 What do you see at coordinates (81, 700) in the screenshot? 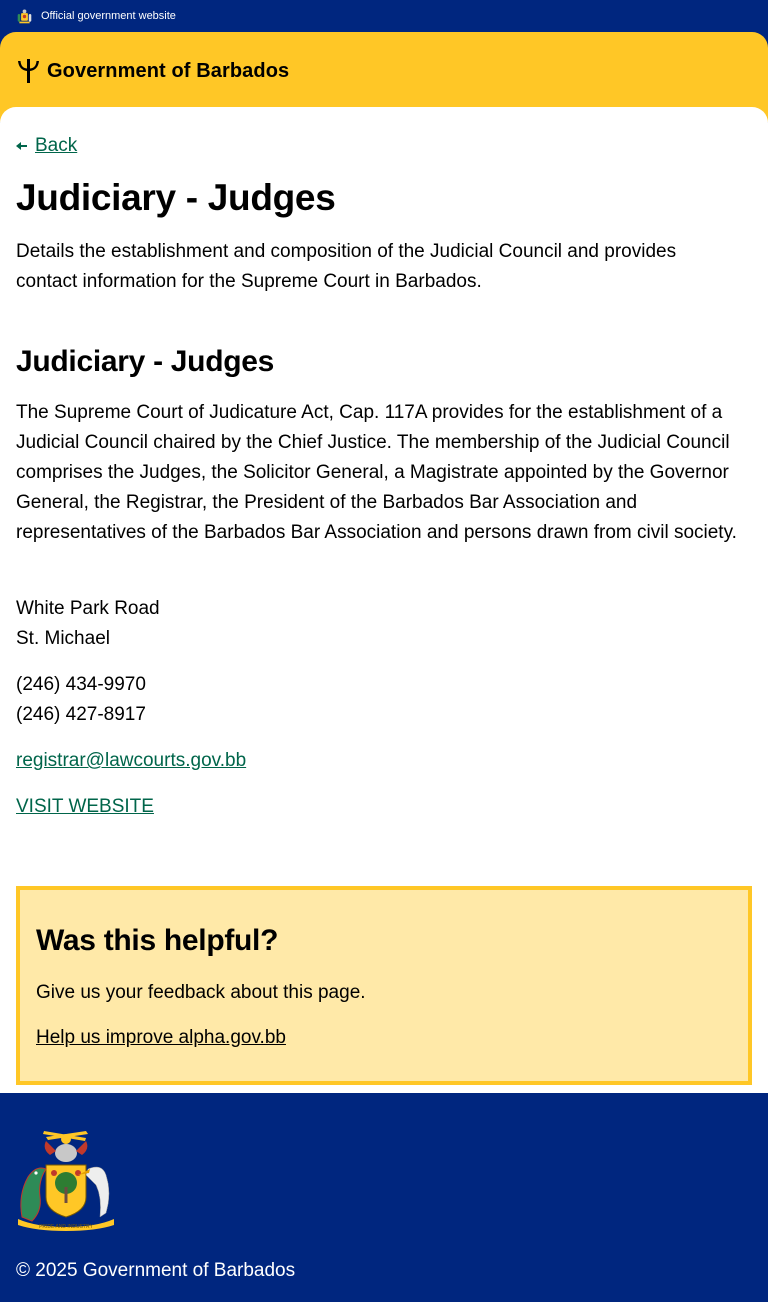
I see `phone-block: (246) 434-9970 (246) 427-8917` at bounding box center [81, 700].